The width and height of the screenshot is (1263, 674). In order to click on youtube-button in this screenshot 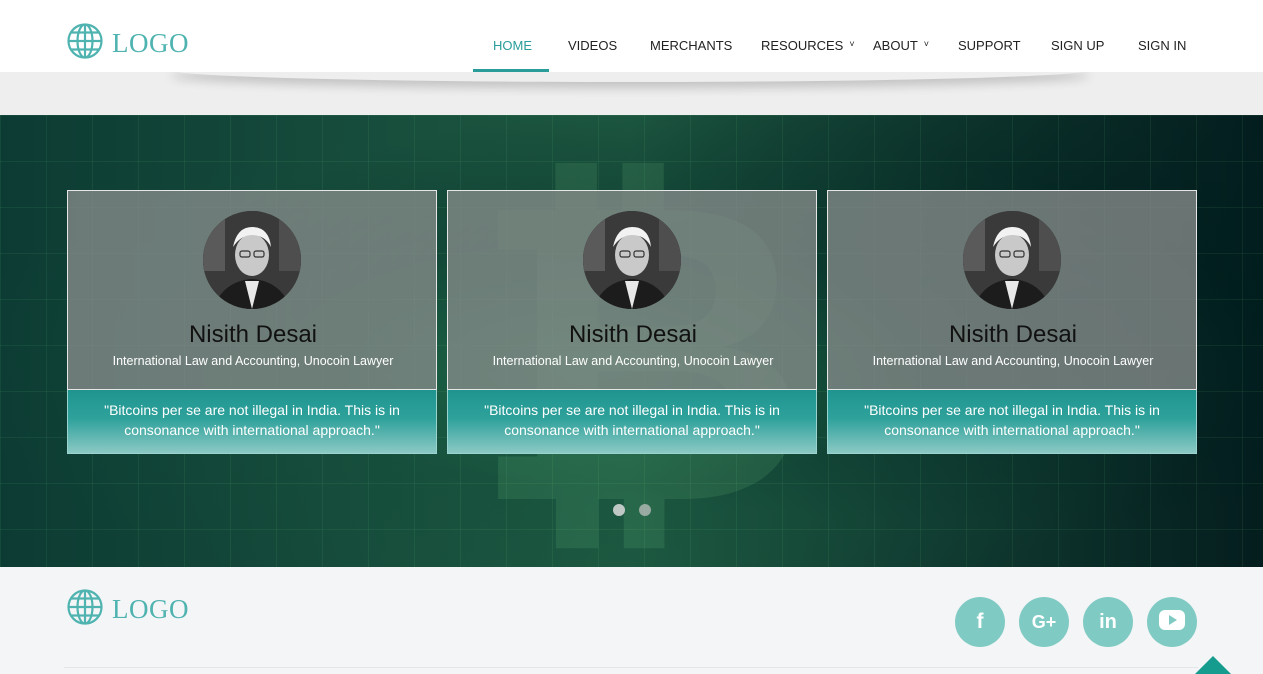, I will do `click(1172, 622)`.